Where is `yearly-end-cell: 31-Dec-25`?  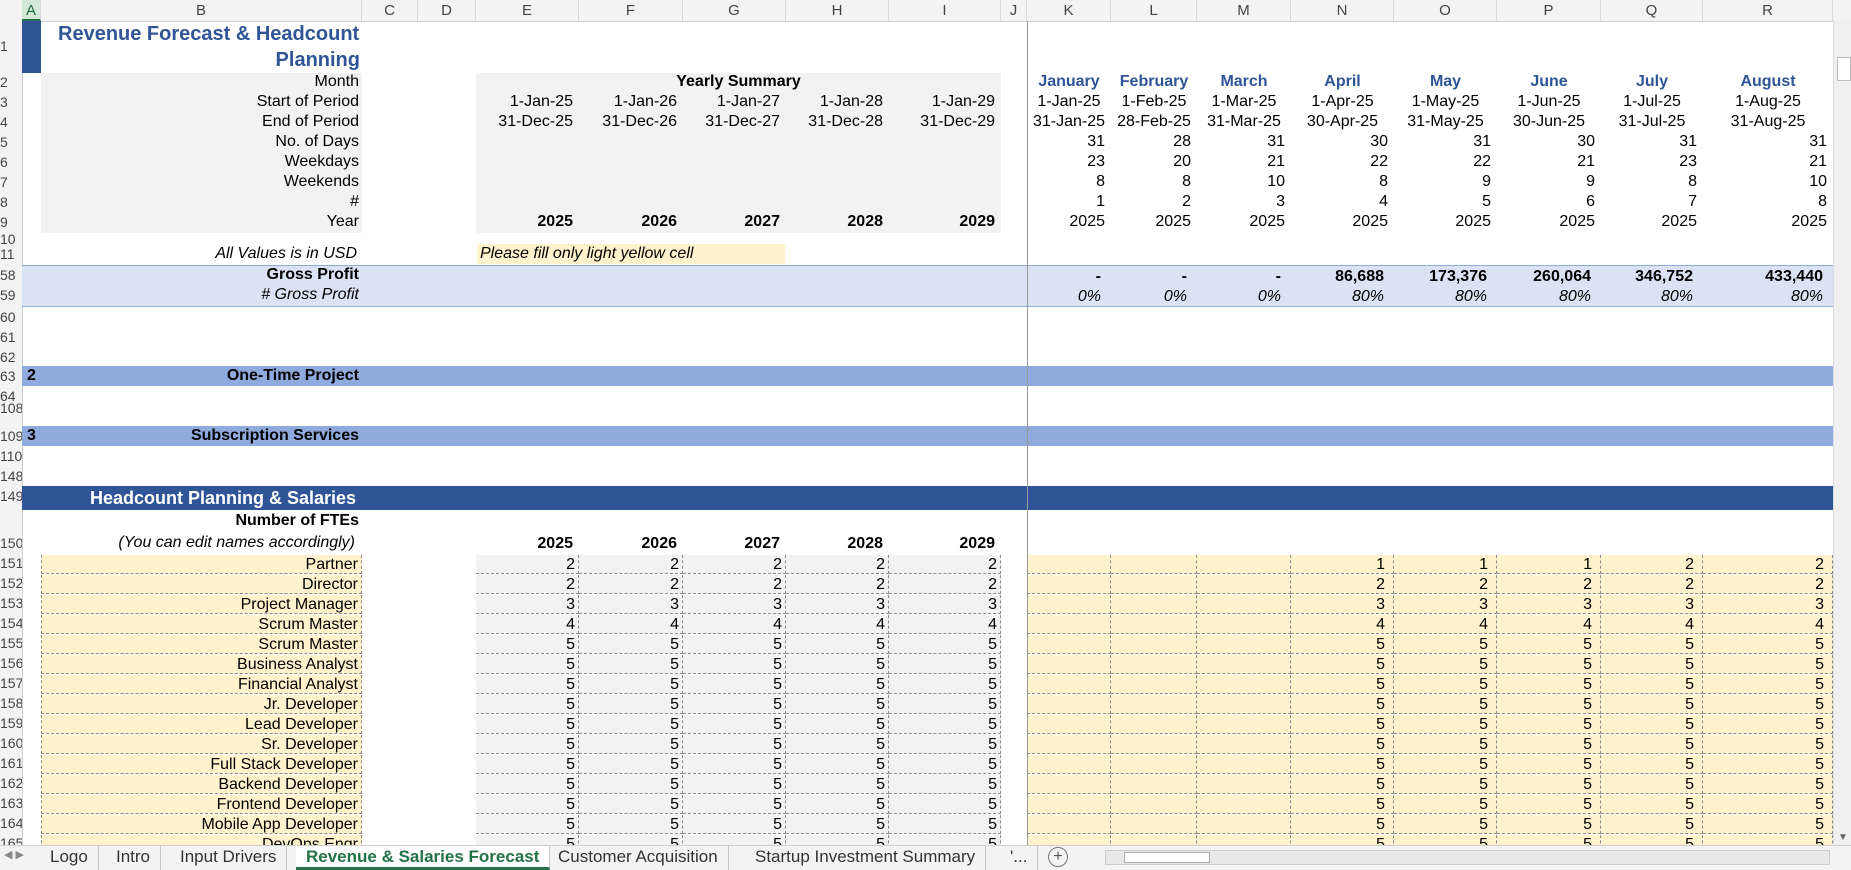
yearly-end-cell: 31-Dec-25 is located at coordinates (524, 122).